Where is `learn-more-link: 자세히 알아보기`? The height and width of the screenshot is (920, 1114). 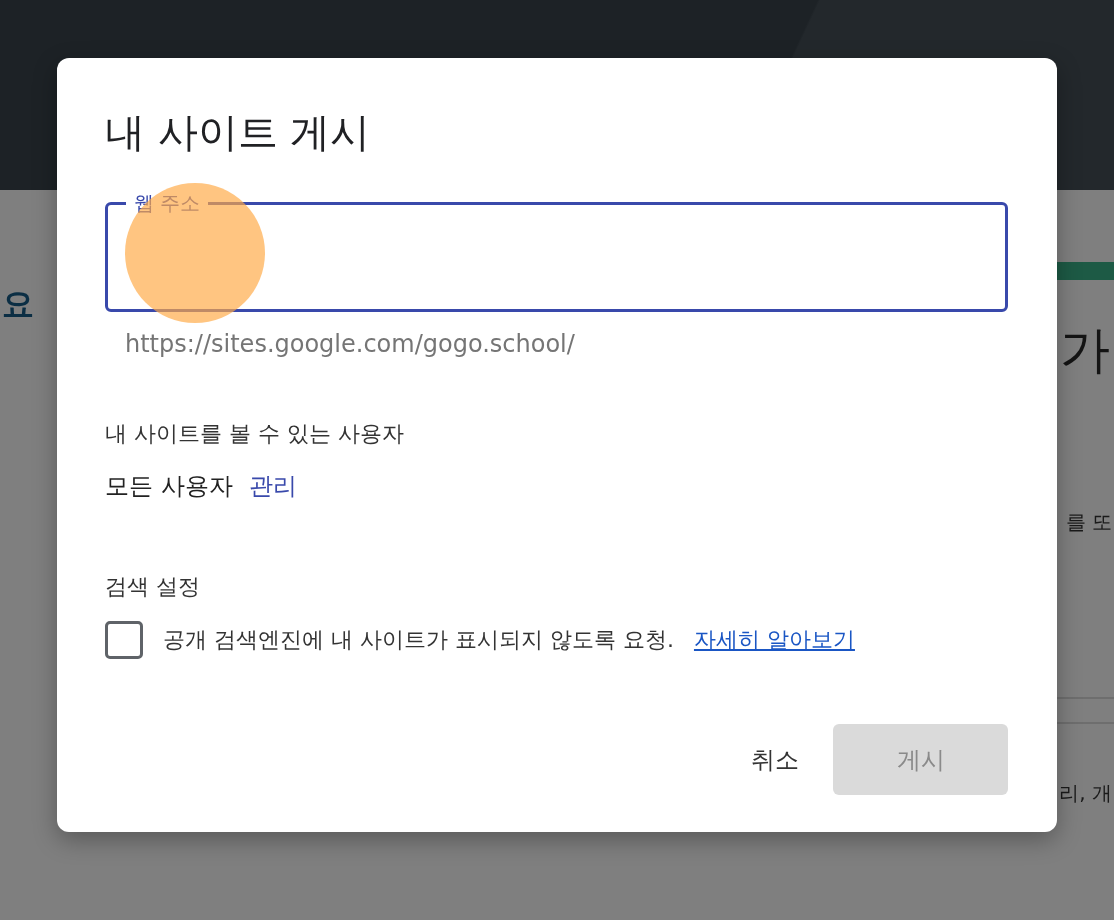 learn-more-link: 자세히 알아보기 is located at coordinates (774, 640).